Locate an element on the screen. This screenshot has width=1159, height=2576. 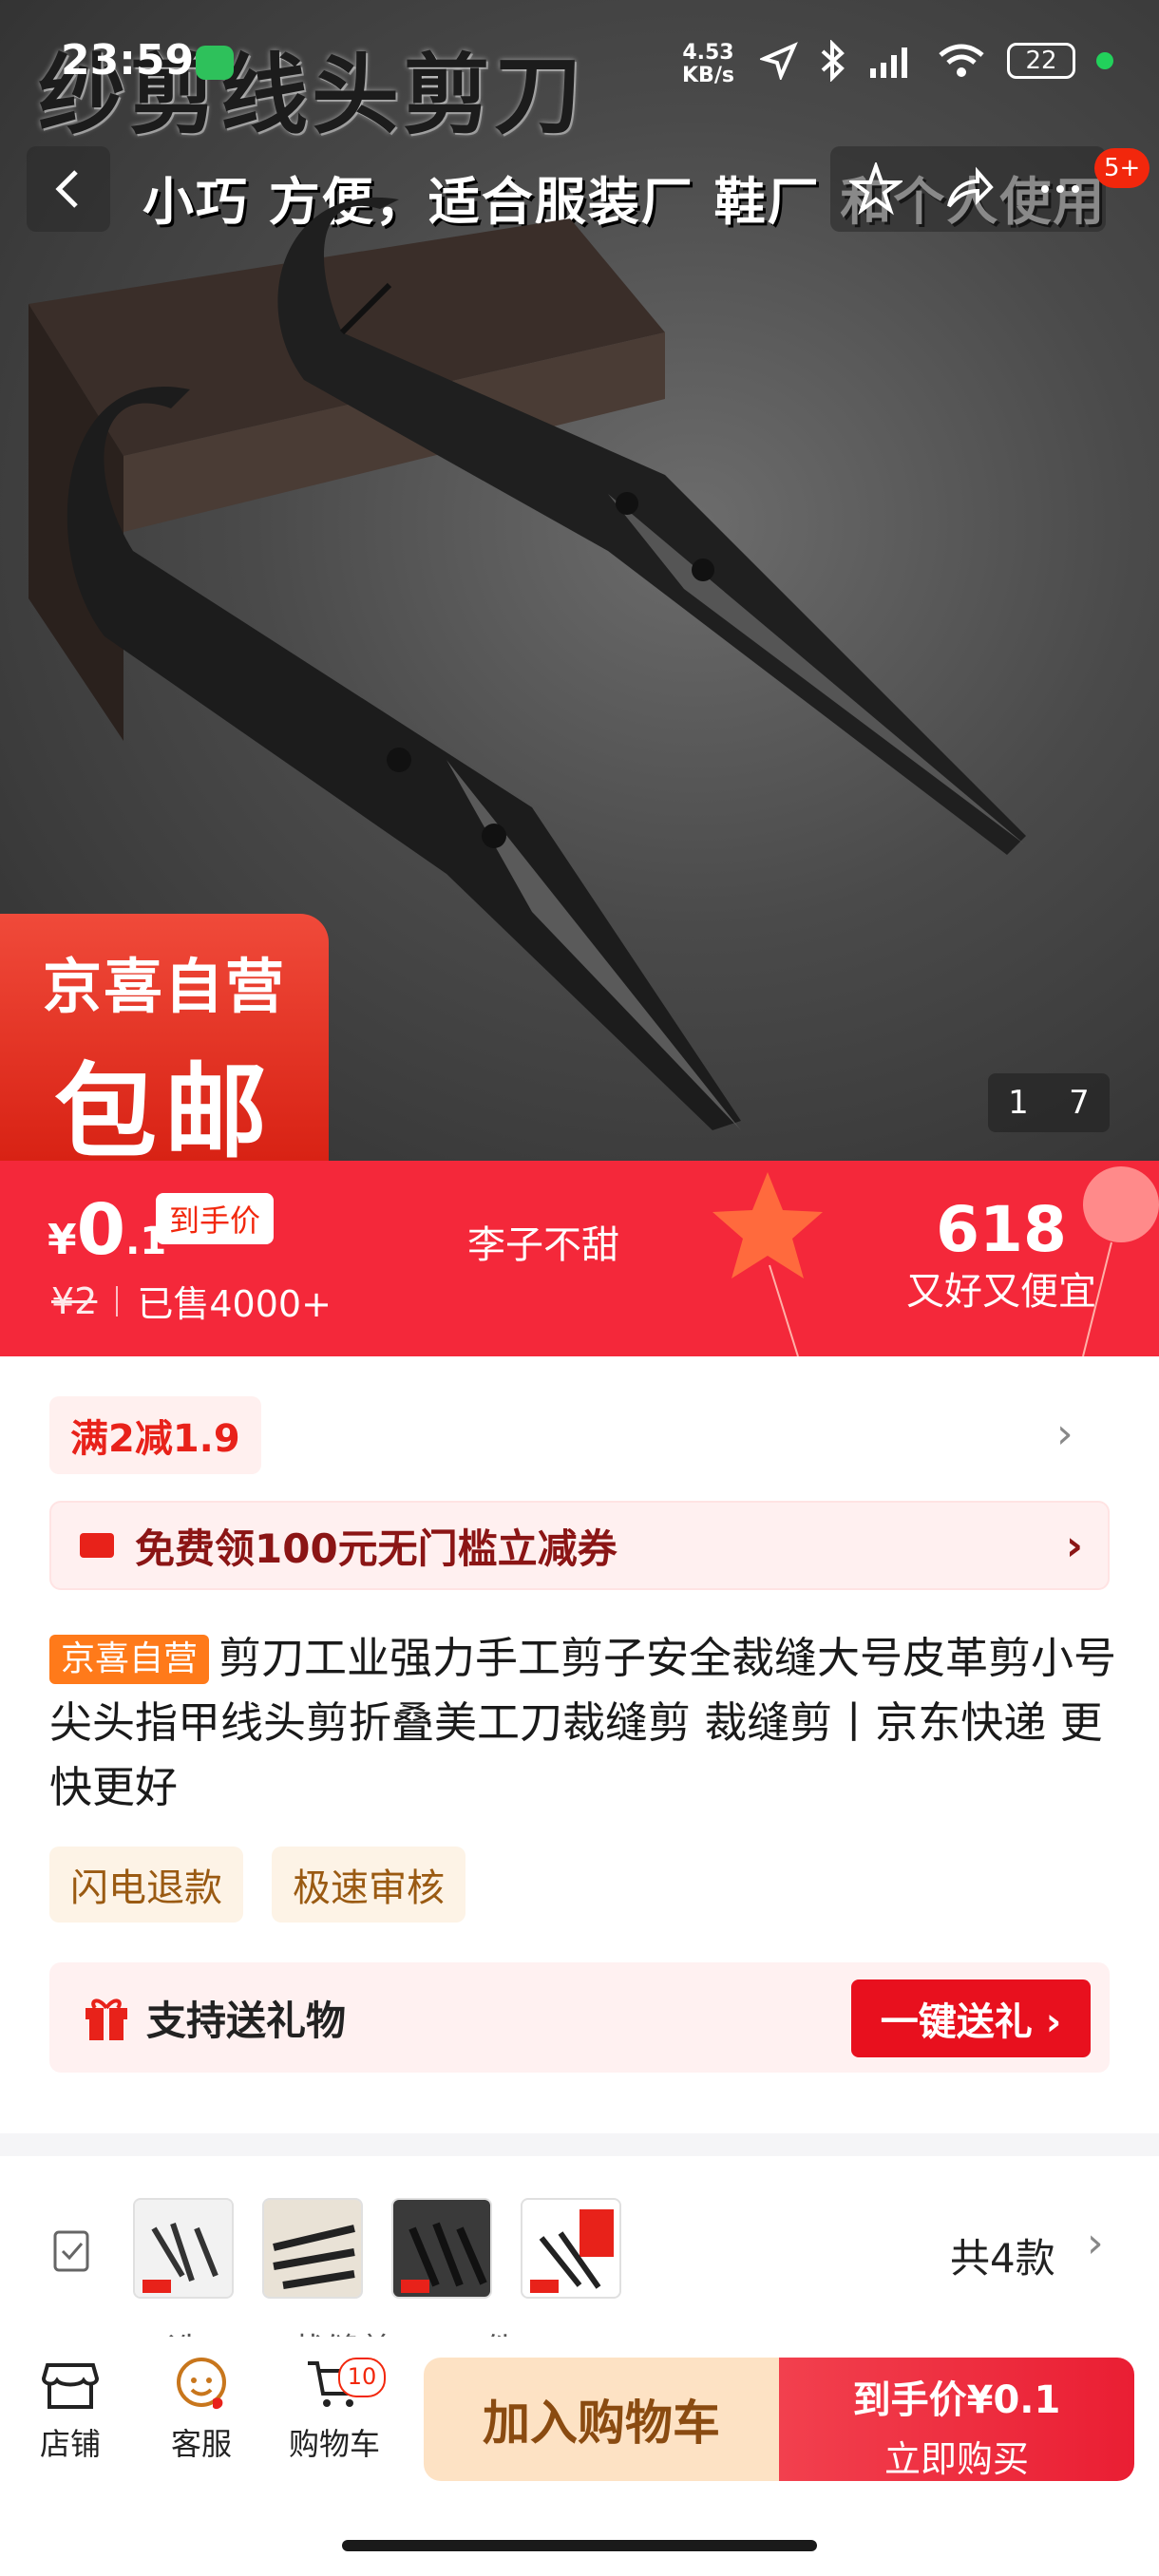
badge-line1: 京喜自营 is located at coordinates (164, 986).